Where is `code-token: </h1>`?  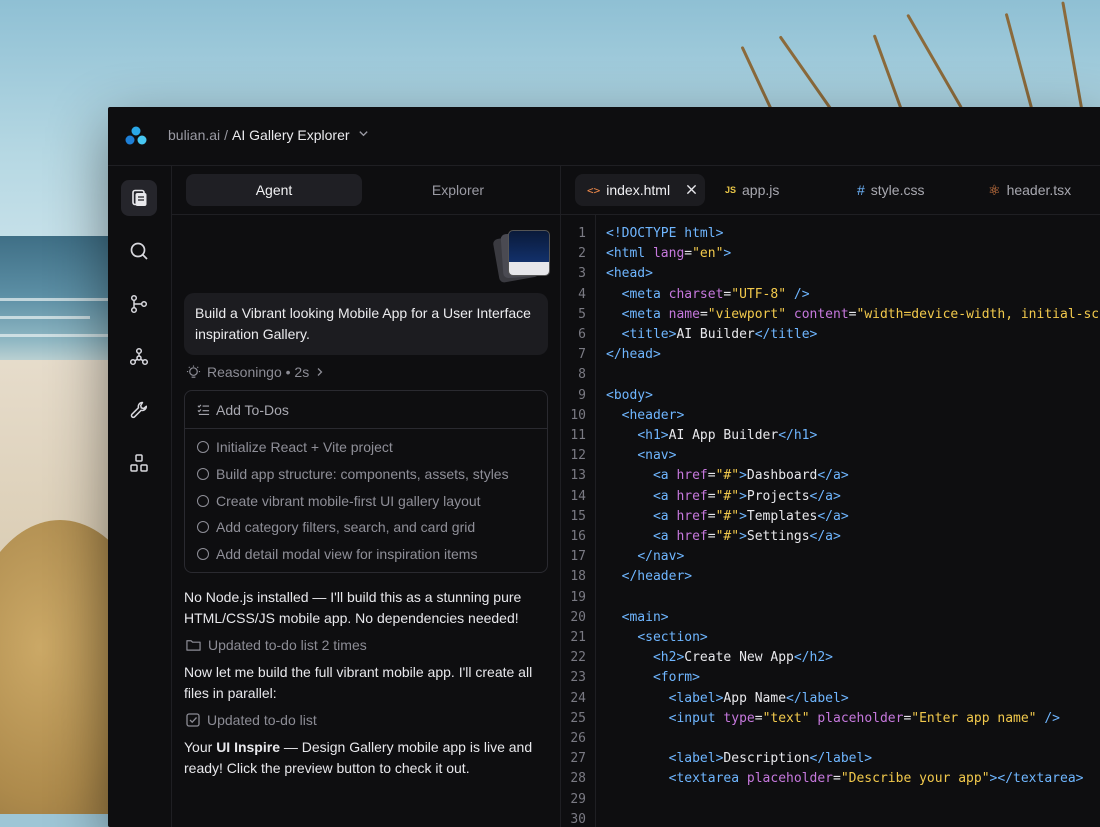
code-token: </h1> is located at coordinates (797, 435).